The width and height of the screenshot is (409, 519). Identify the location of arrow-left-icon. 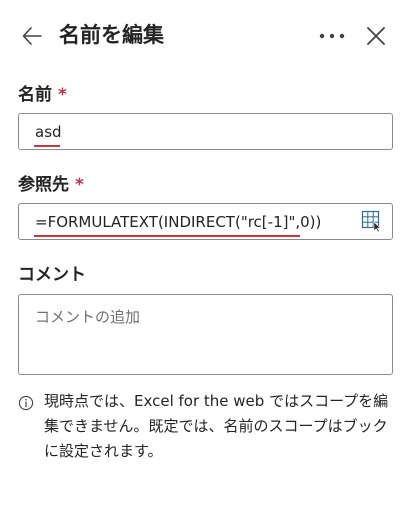
(32, 36).